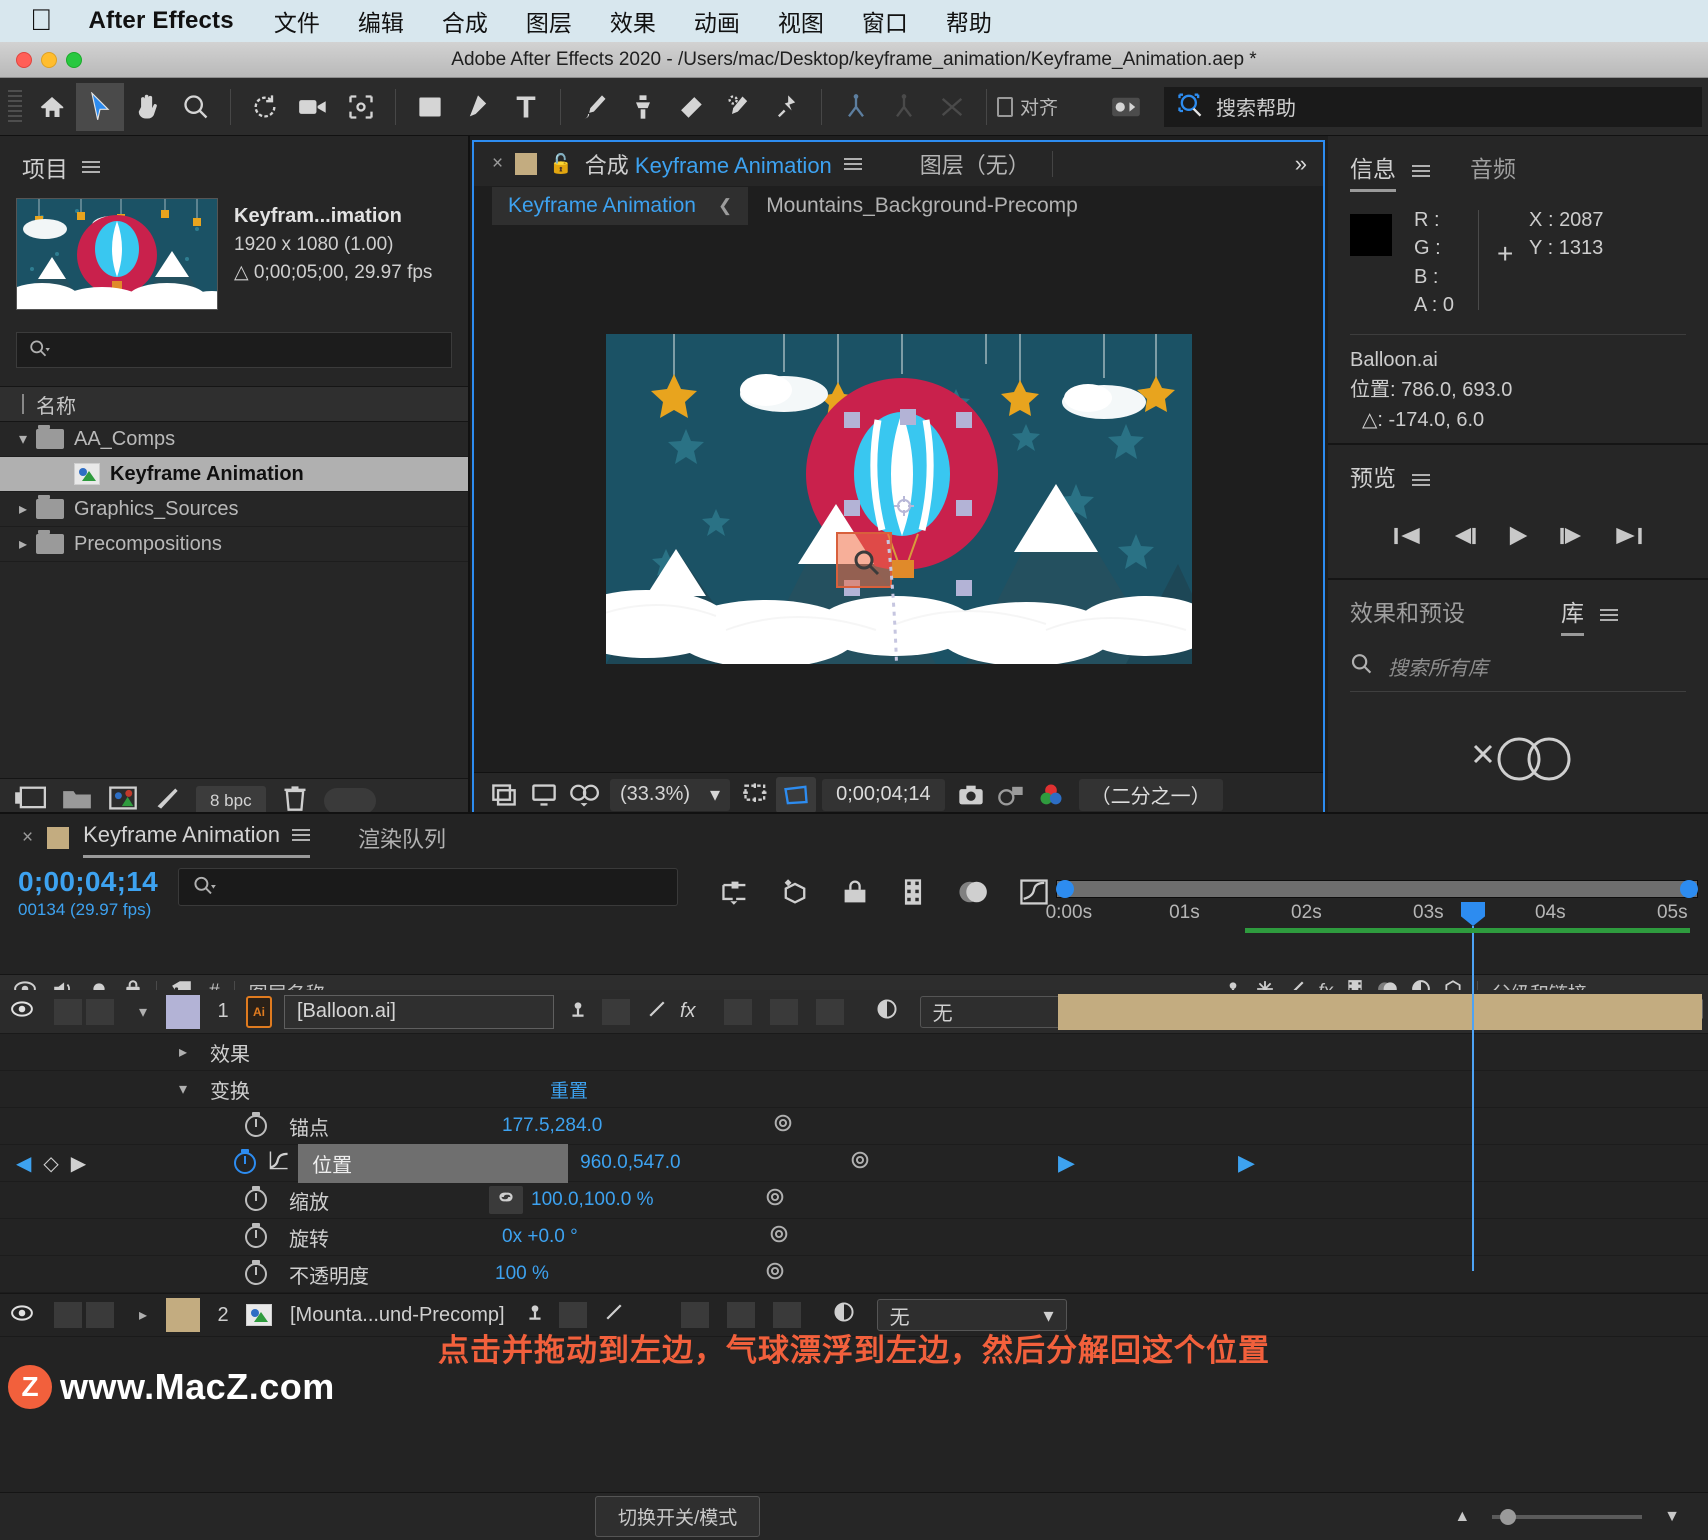 The image size is (1708, 1540). What do you see at coordinates (795, 894) in the screenshot?
I see `draft-3d-icon` at bounding box center [795, 894].